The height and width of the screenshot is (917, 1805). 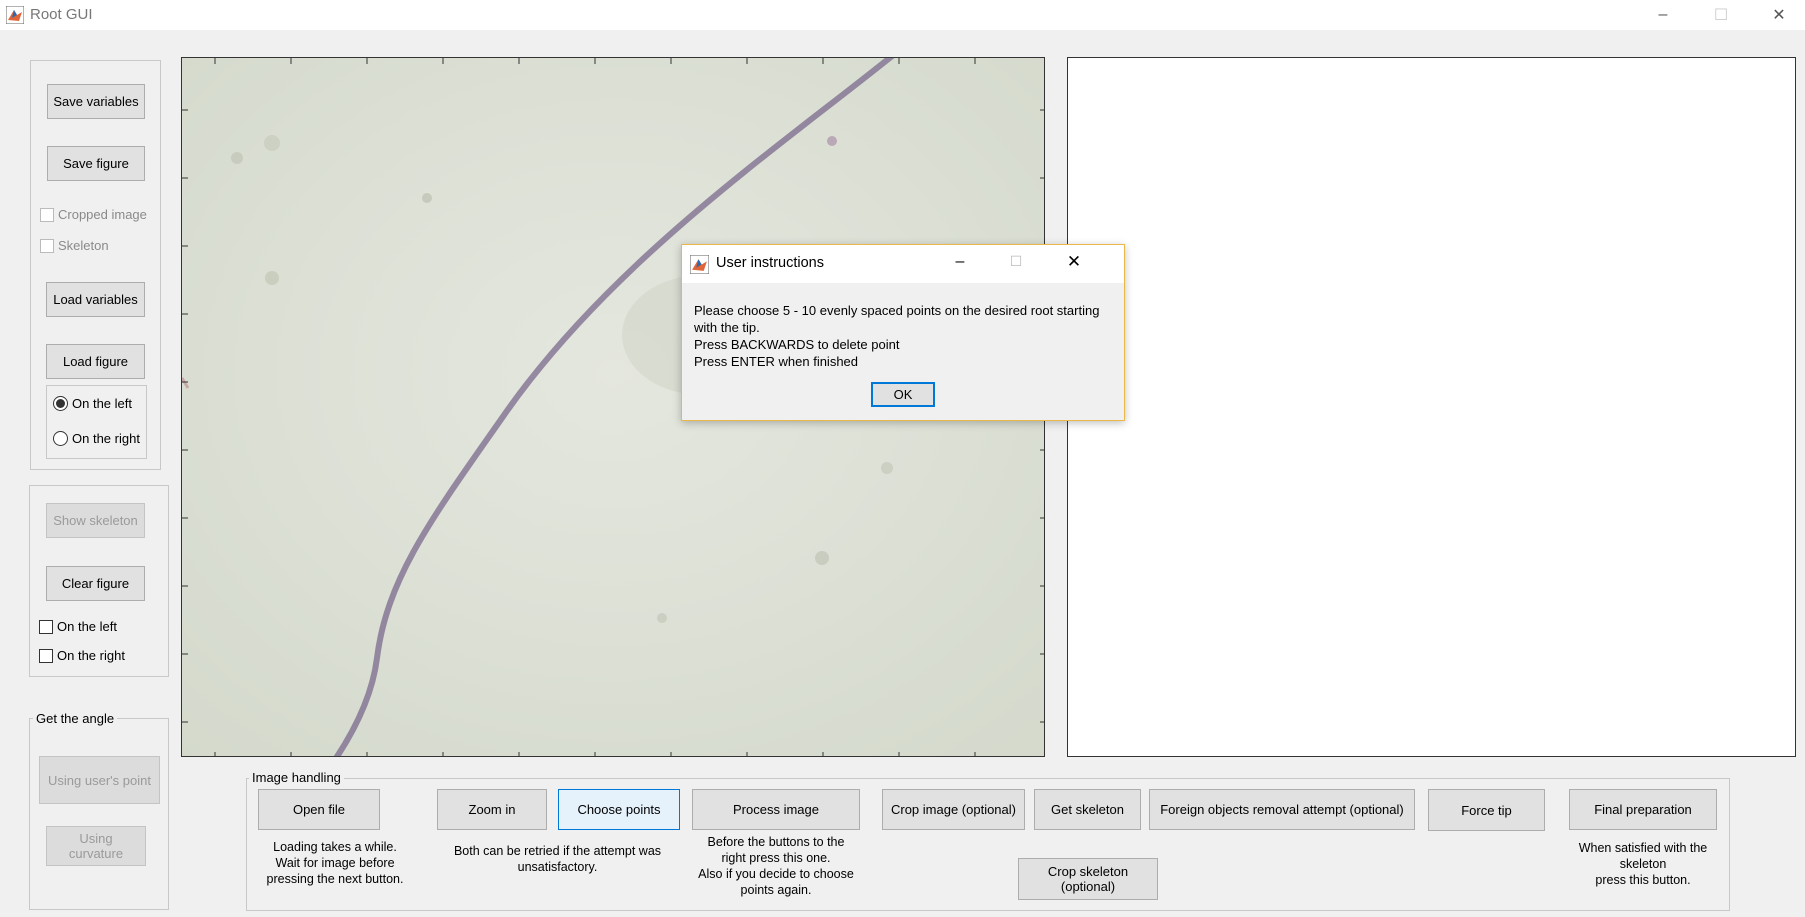 I want to click on cropped-image-label: Cropped image, so click(x=102, y=214).